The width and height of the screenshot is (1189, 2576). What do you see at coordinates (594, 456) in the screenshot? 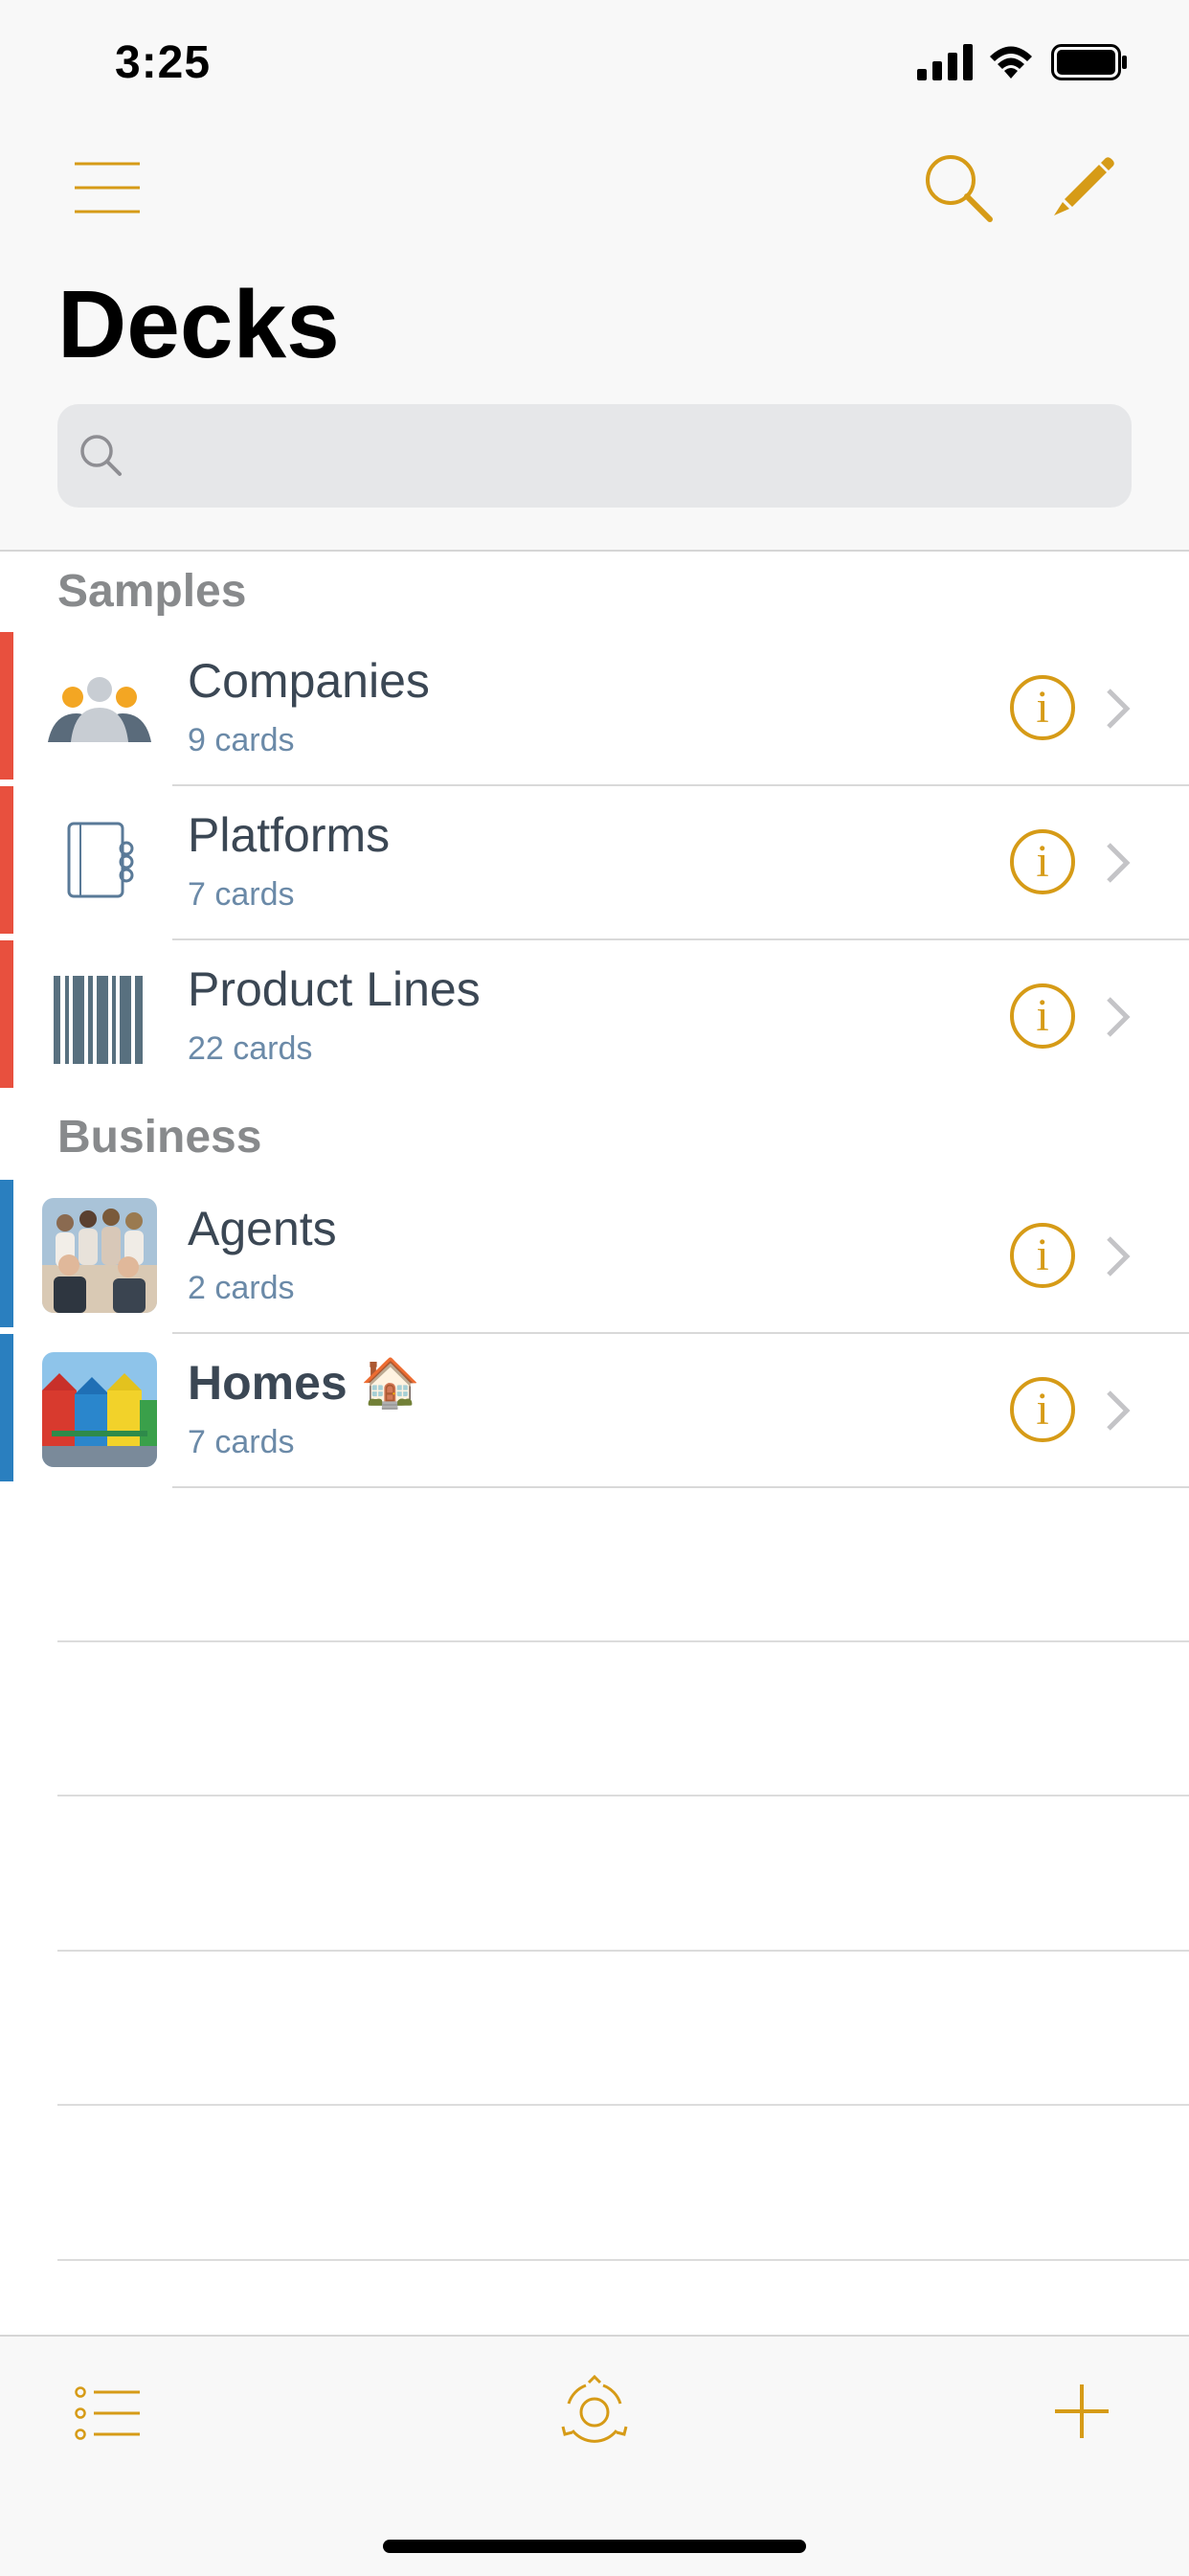
I see `search-field` at bounding box center [594, 456].